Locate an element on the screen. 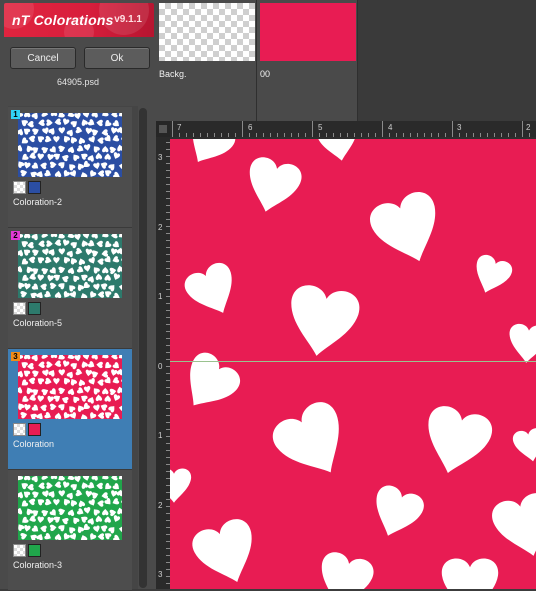 This screenshot has height=591, width=536. vertical-ruler: 3 2 1 0 1 2 3 is located at coordinates (163, 363).